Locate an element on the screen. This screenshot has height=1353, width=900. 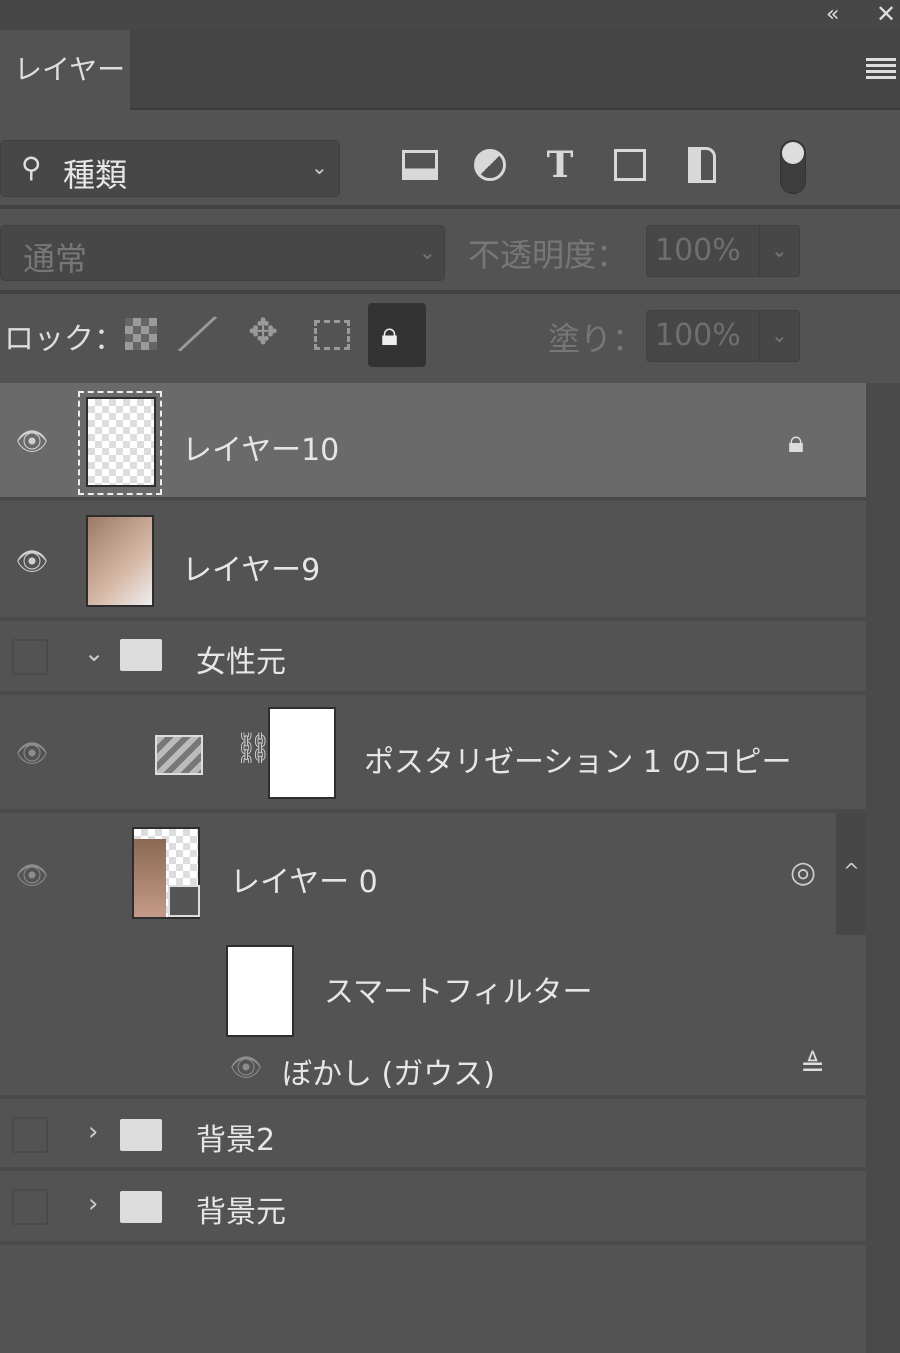
lock-label: ロック： is located at coordinates (64, 339).